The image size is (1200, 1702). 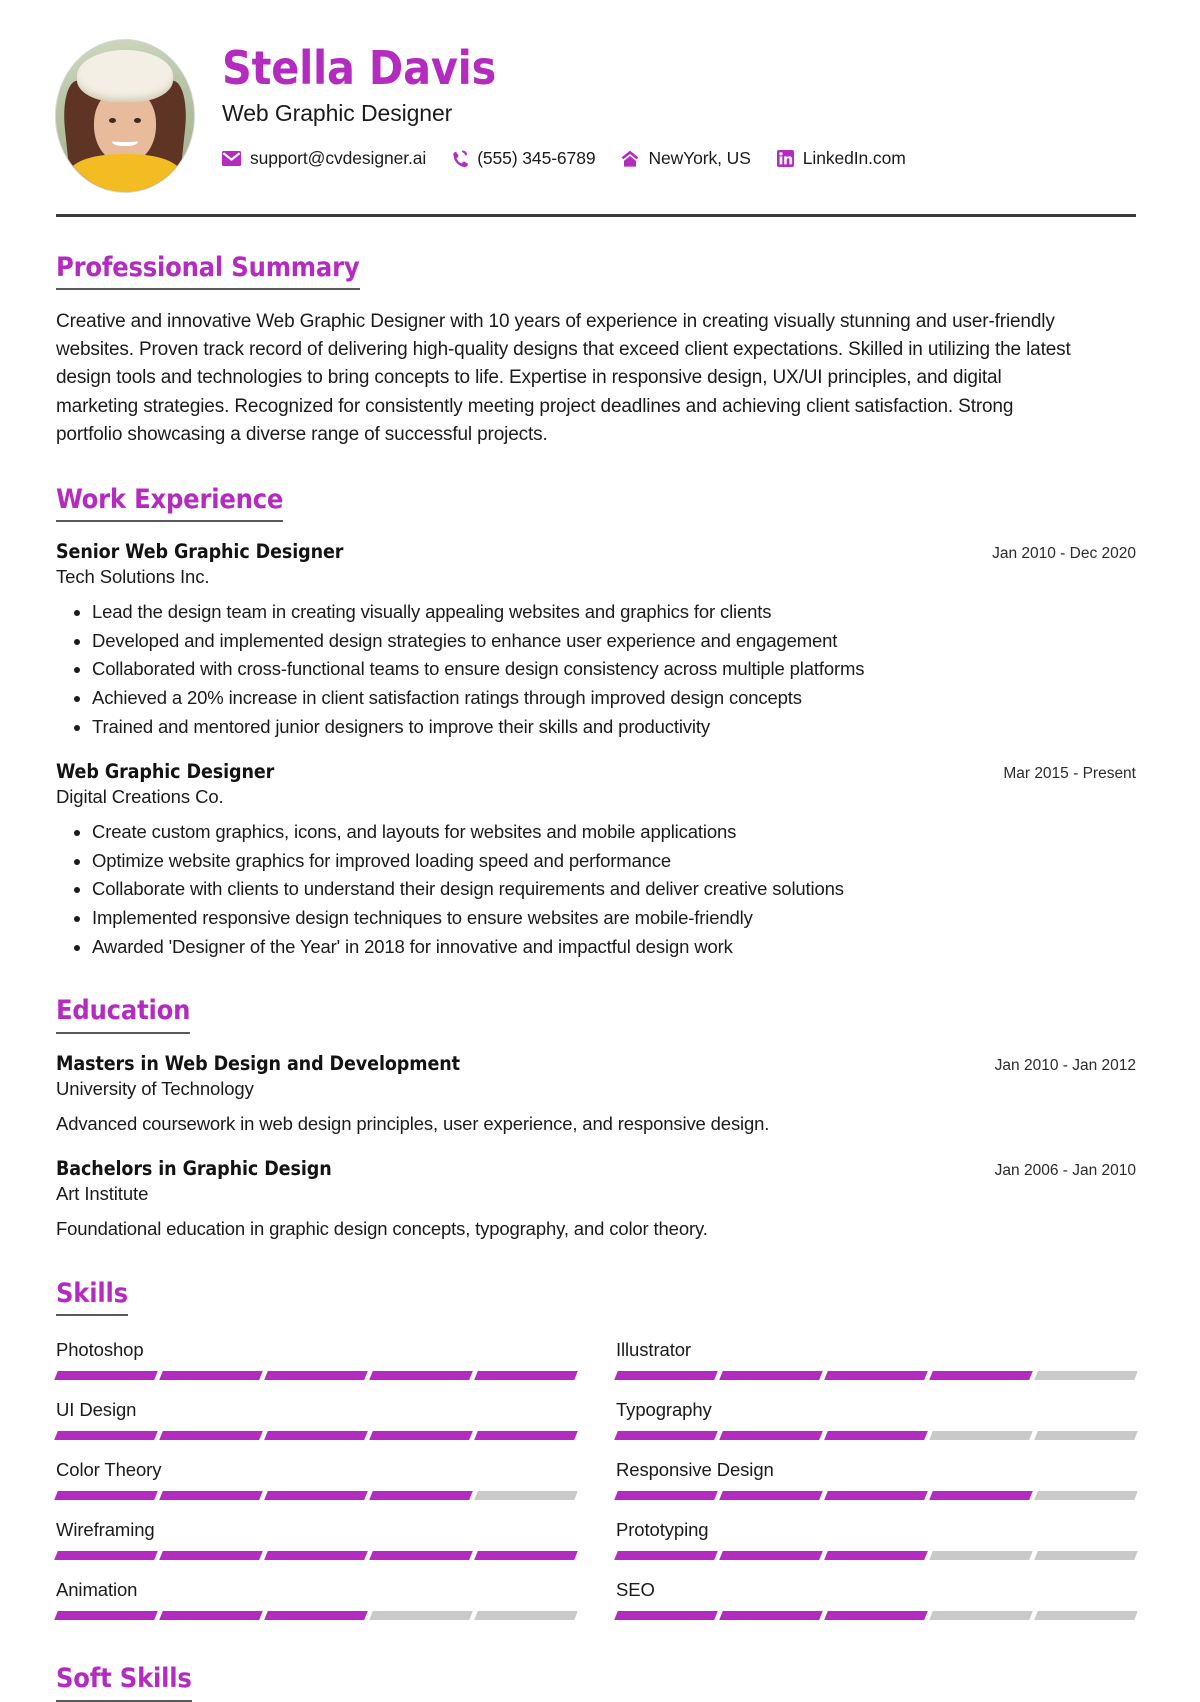 I want to click on email-icon, so click(x=231, y=158).